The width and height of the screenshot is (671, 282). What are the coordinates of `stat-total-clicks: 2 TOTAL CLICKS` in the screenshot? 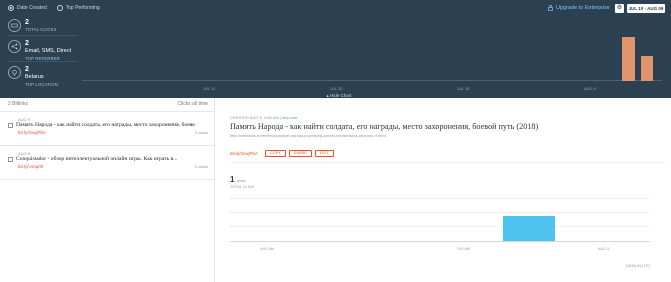 It's located at (32, 25).